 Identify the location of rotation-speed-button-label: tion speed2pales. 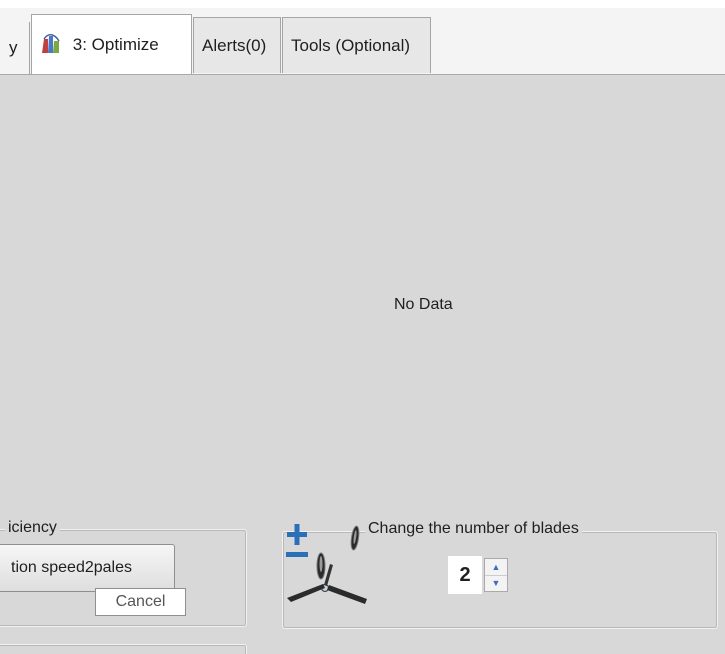
(71, 567).